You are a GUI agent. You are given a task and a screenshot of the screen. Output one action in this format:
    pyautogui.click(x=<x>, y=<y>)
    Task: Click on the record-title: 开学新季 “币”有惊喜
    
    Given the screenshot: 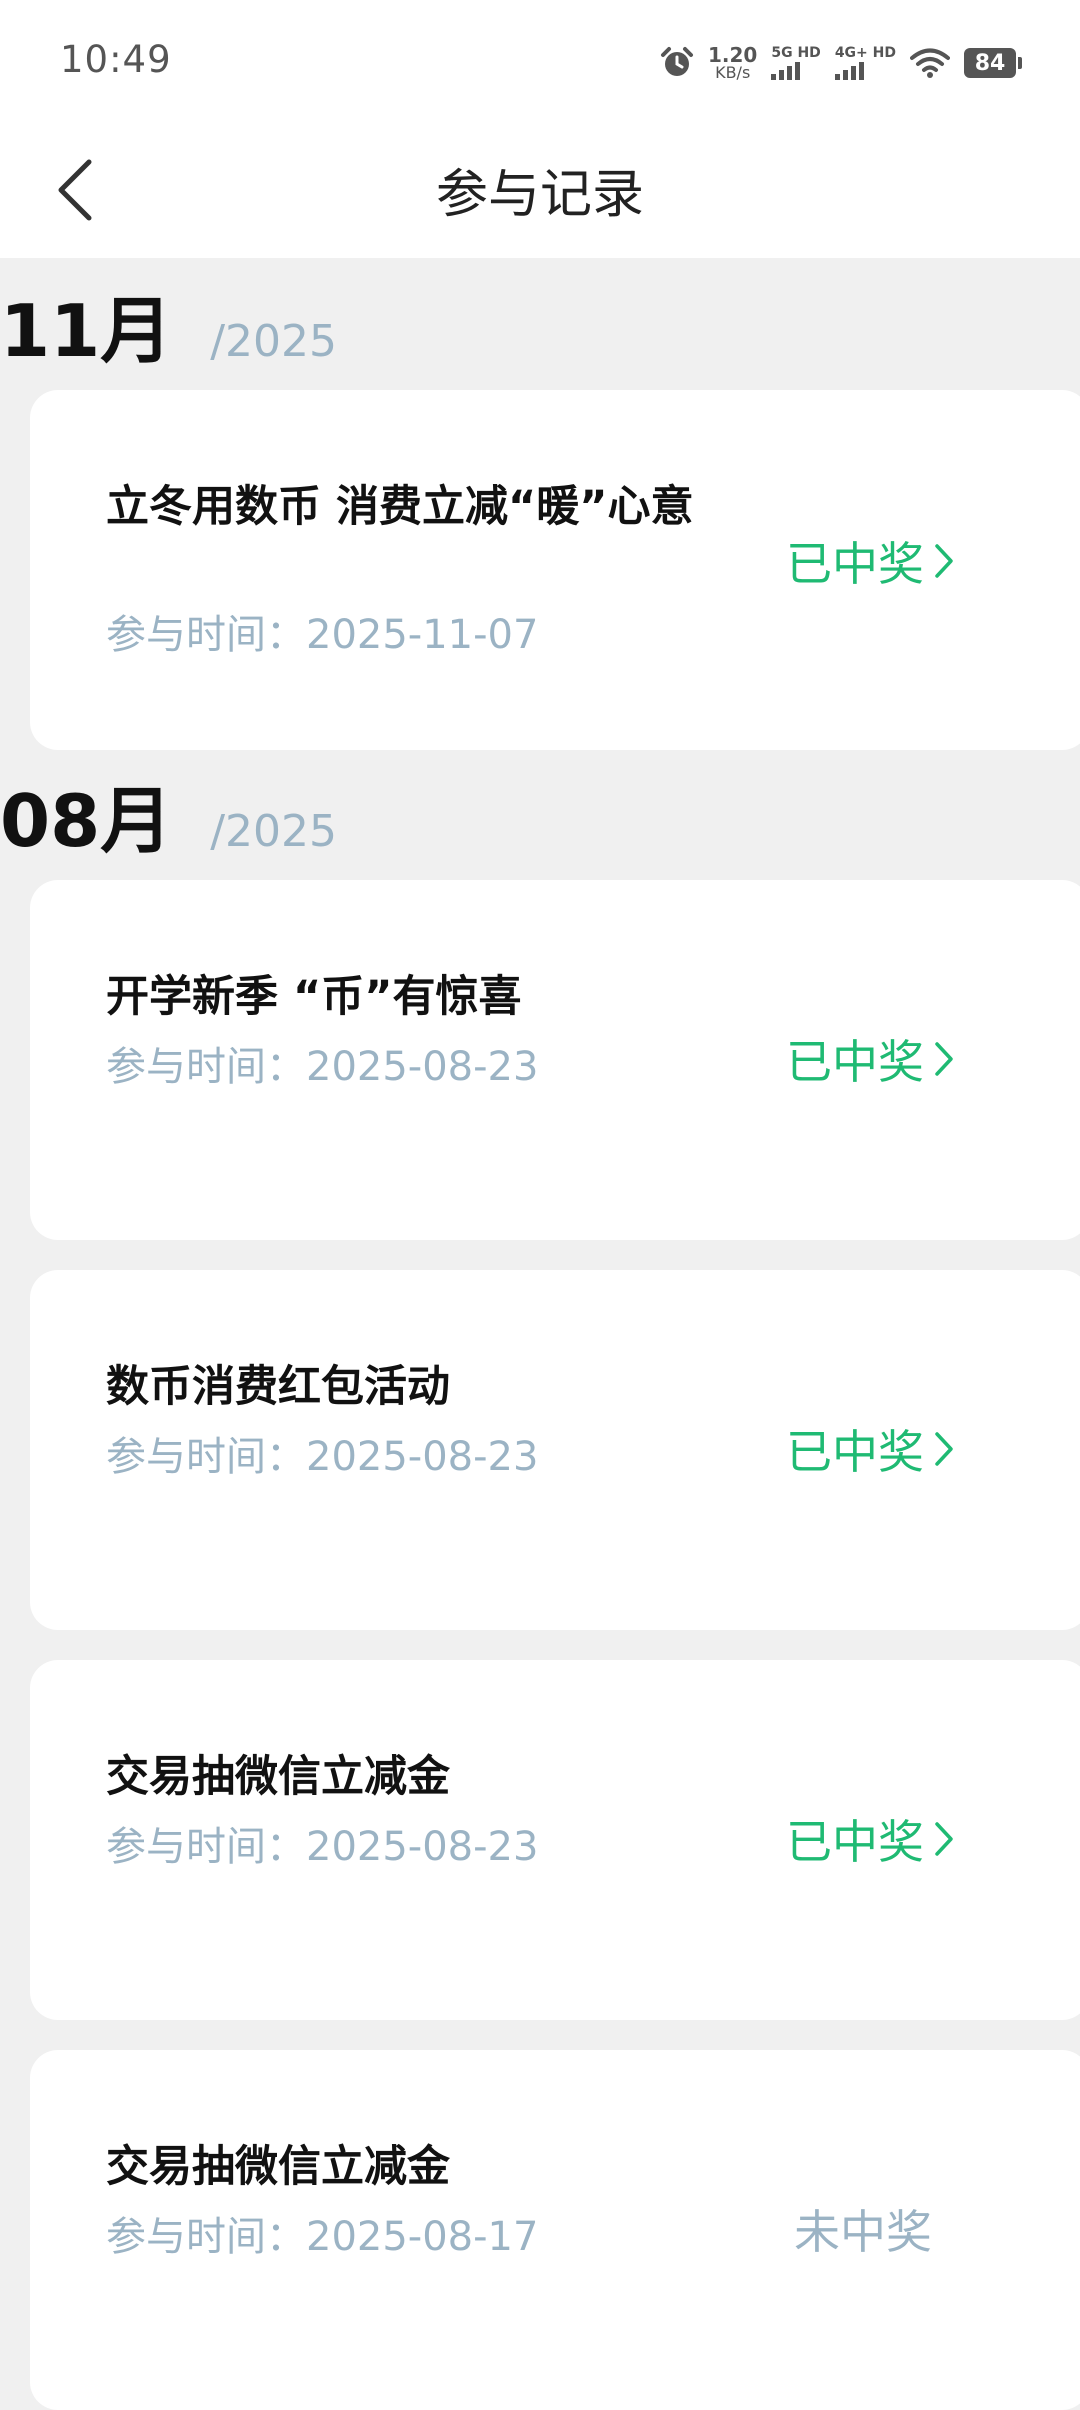 What is the action you would take?
    pyautogui.click(x=314, y=997)
    